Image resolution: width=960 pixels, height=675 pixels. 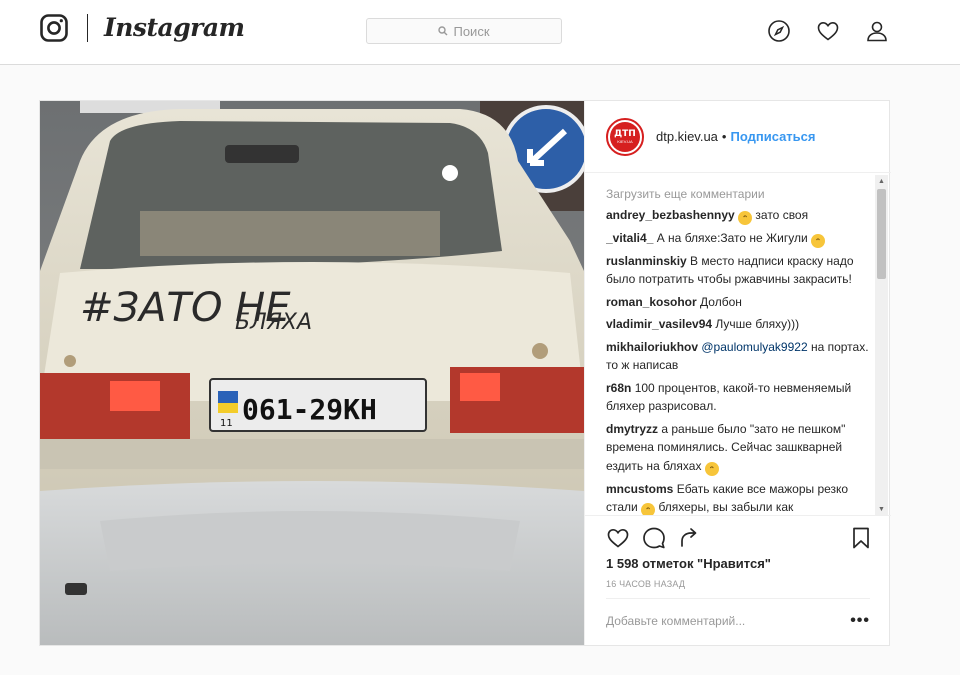 I want to click on avatar-inner: ДТП KIEV.UA, so click(x=625, y=136).